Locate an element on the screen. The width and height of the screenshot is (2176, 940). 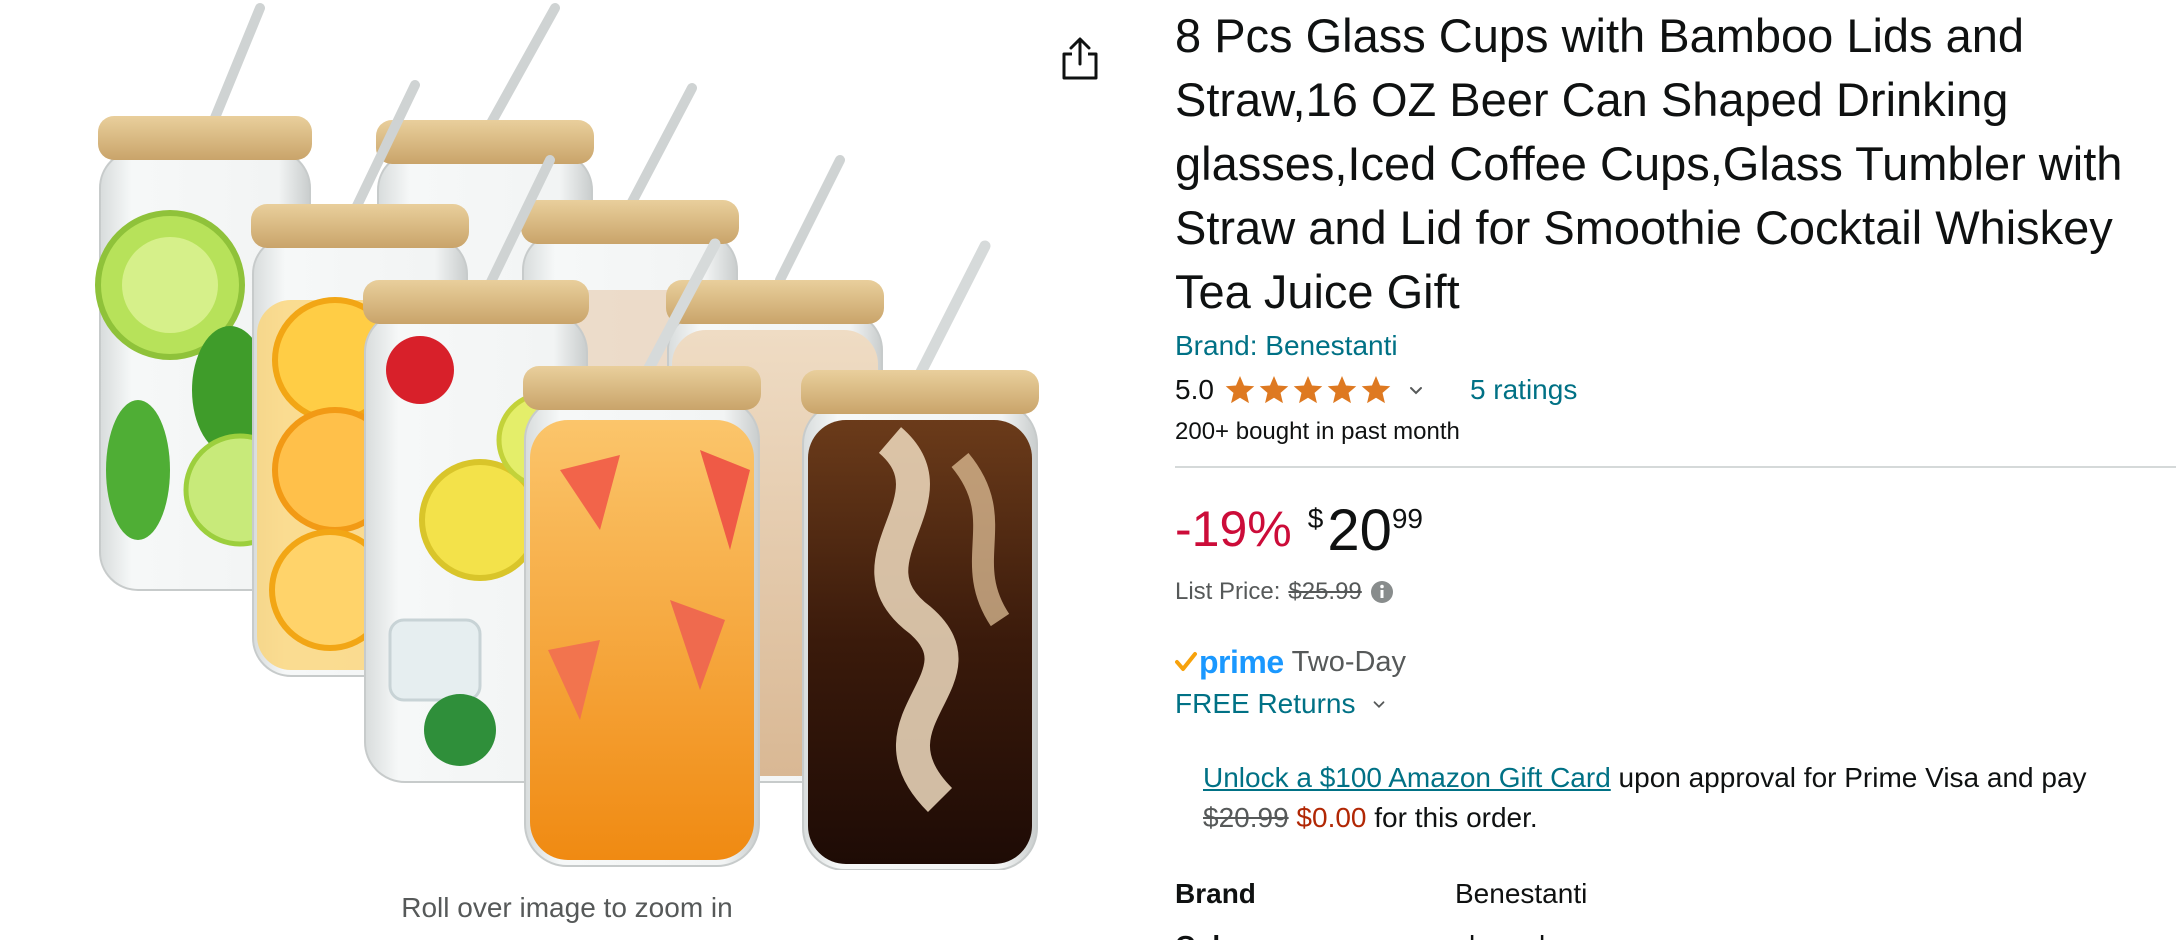
spec-row: Brand Benestanti is located at coordinates (1670, 894).